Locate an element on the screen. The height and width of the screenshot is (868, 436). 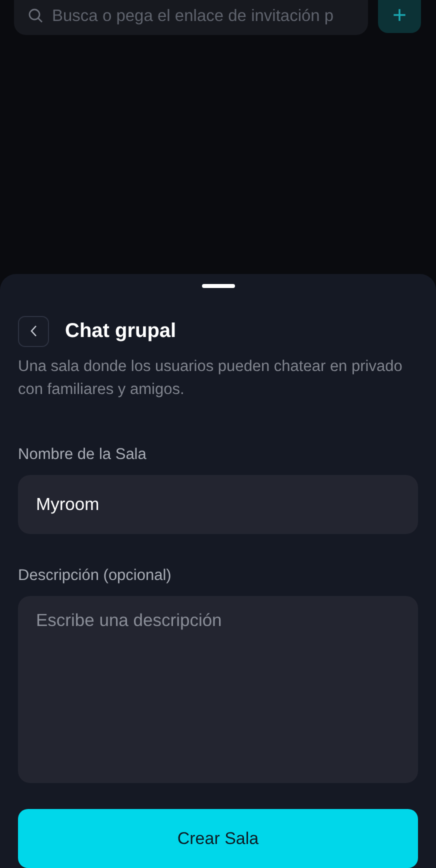
name-field: Myroom is located at coordinates (218, 504).